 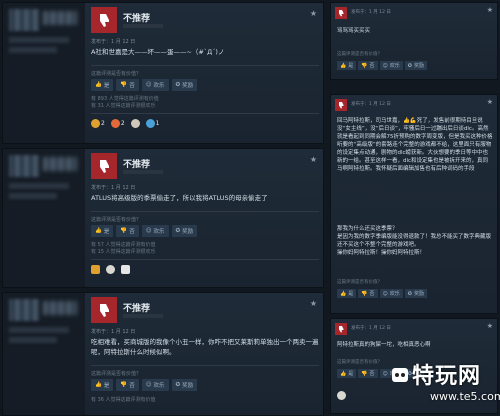 I want to click on heart-eyes-icon, so click(x=95, y=123).